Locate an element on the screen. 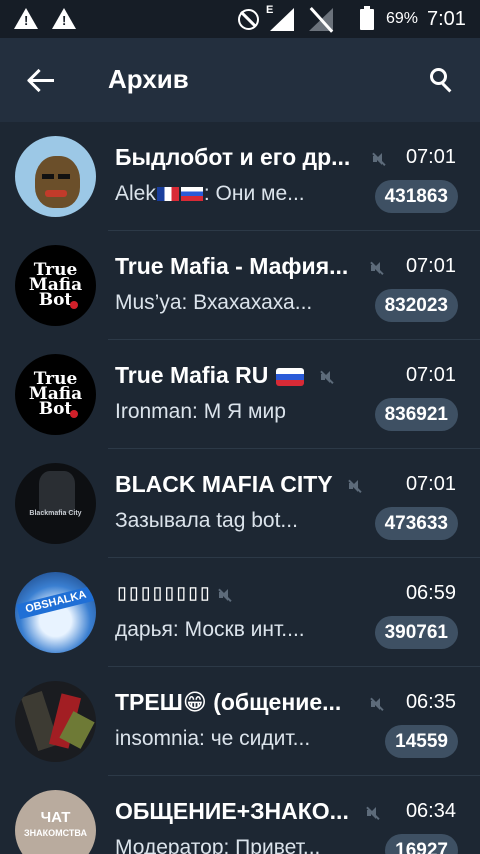 Image resolution: width=480 pixels, height=854 pixels. chat-avatar: Blackmafia City is located at coordinates (55, 503).